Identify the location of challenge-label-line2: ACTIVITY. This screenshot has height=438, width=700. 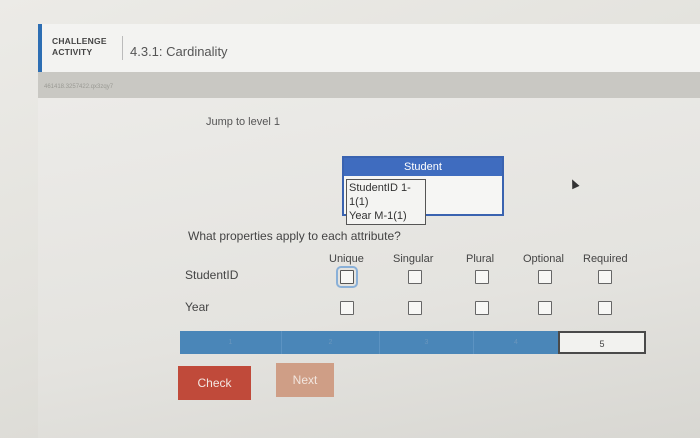
(72, 52).